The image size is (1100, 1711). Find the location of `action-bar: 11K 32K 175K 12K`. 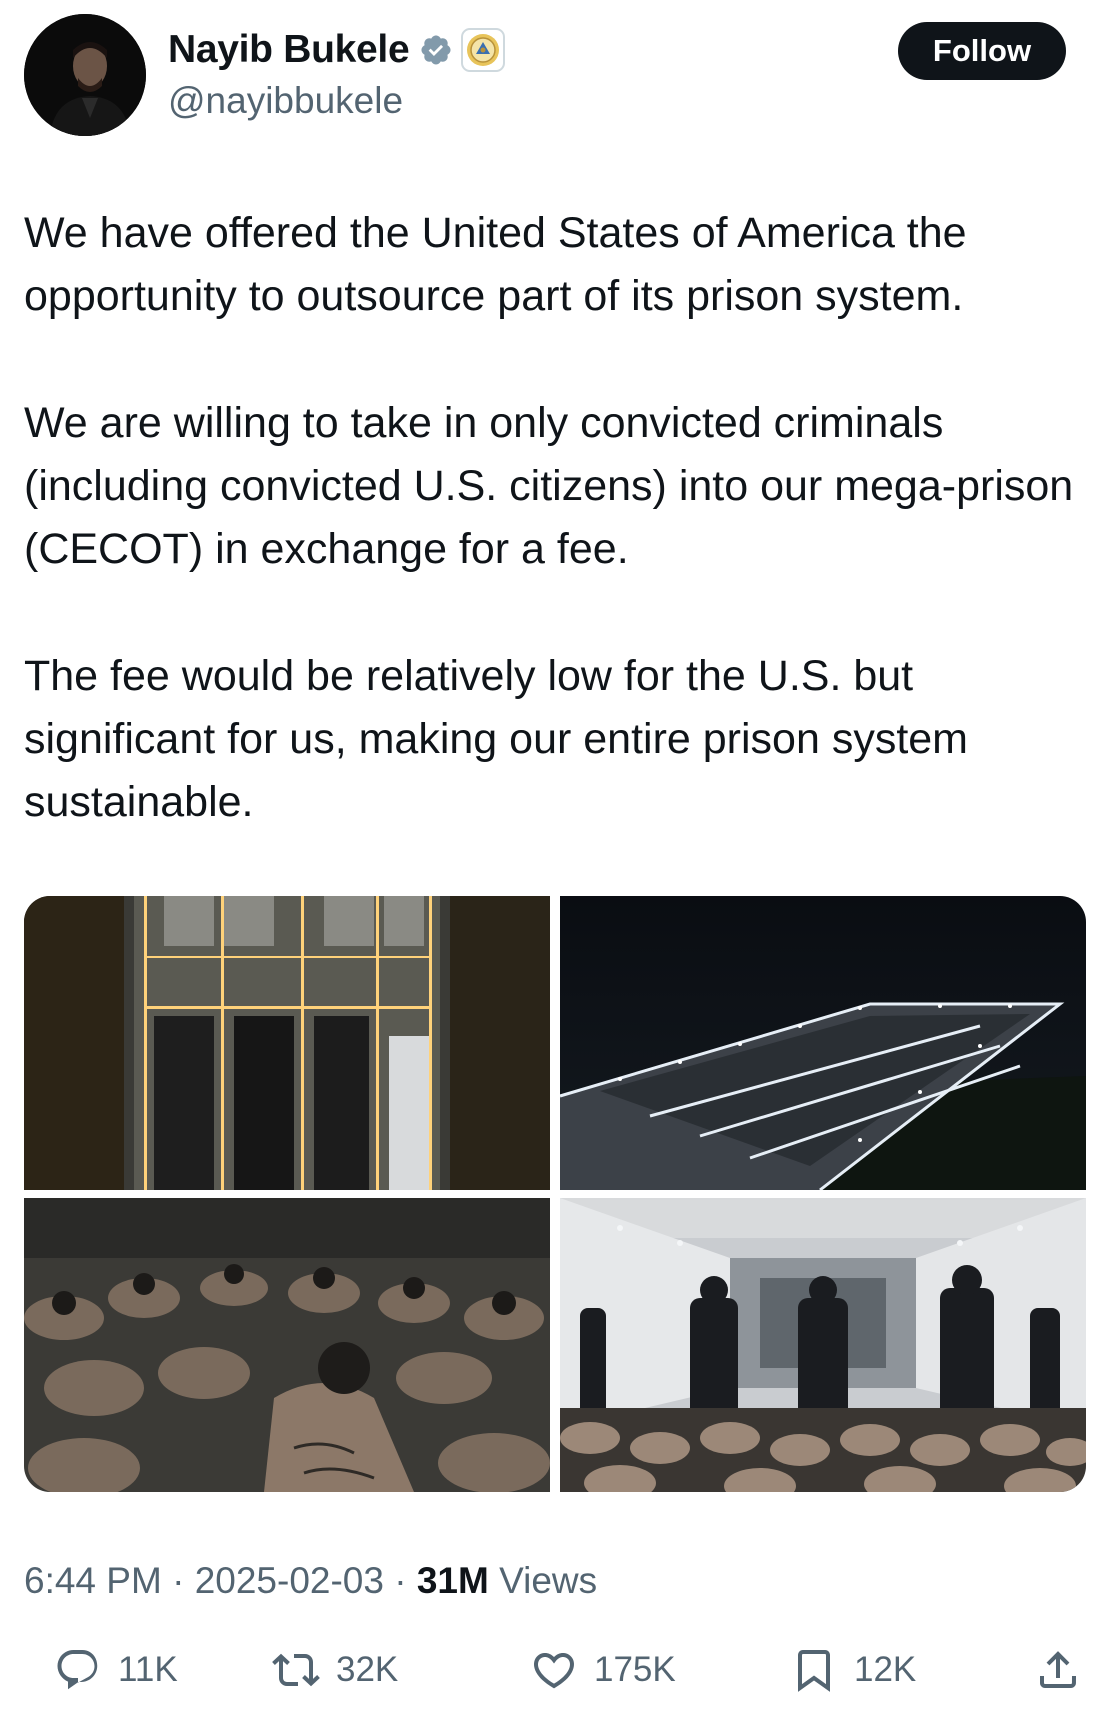

action-bar: 11K 32K 175K 12K is located at coordinates (550, 1670).